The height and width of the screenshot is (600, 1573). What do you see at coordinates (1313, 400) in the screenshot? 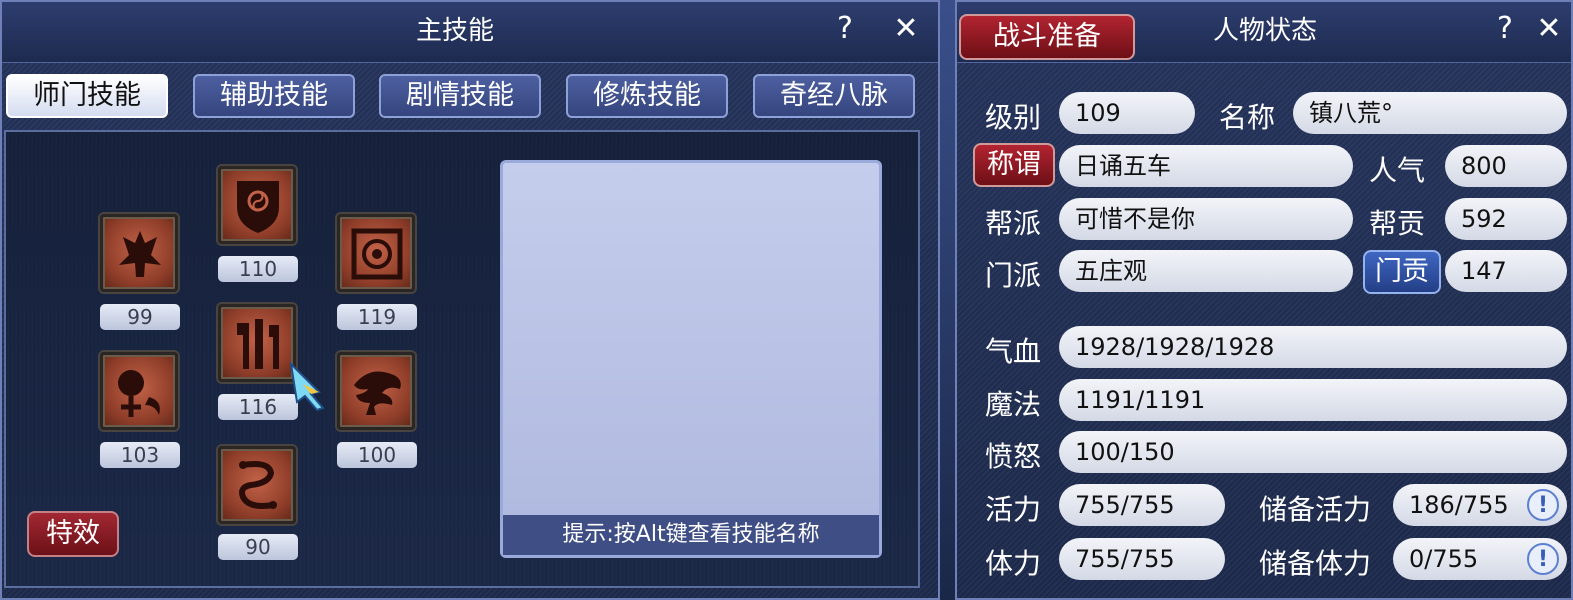
I see `mp-value: 1191/1191` at bounding box center [1313, 400].